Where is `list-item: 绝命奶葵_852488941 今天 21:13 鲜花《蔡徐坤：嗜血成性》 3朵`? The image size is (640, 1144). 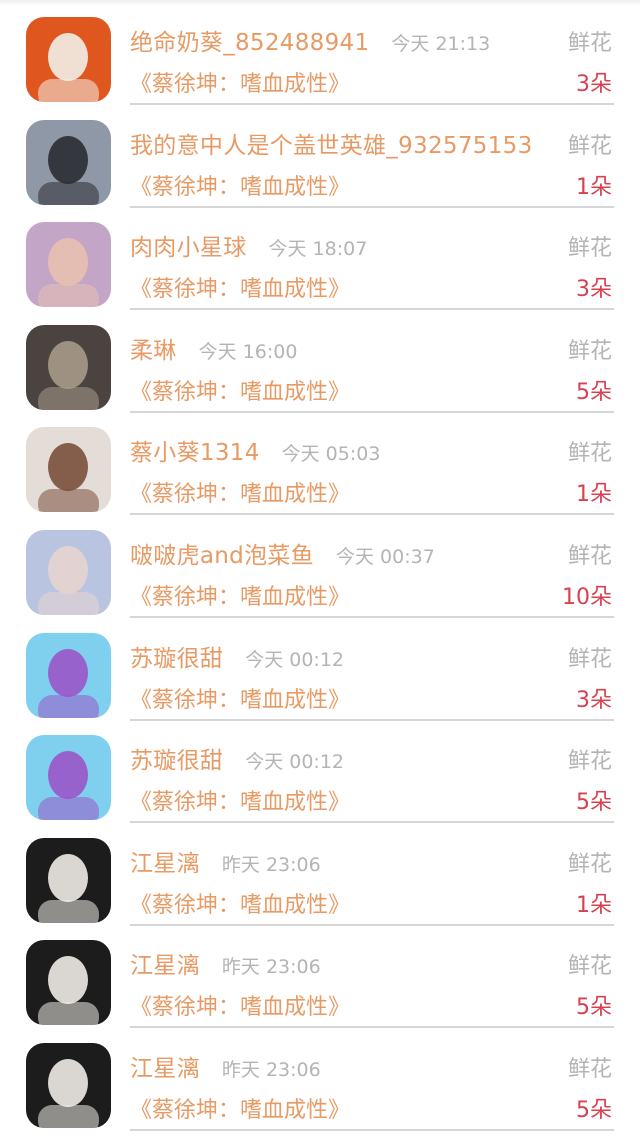 list-item: 绝命奶葵_852488941 今天 21:13 鲜花《蔡徐坤：嗜血成性》 3朵 is located at coordinates (320, 56).